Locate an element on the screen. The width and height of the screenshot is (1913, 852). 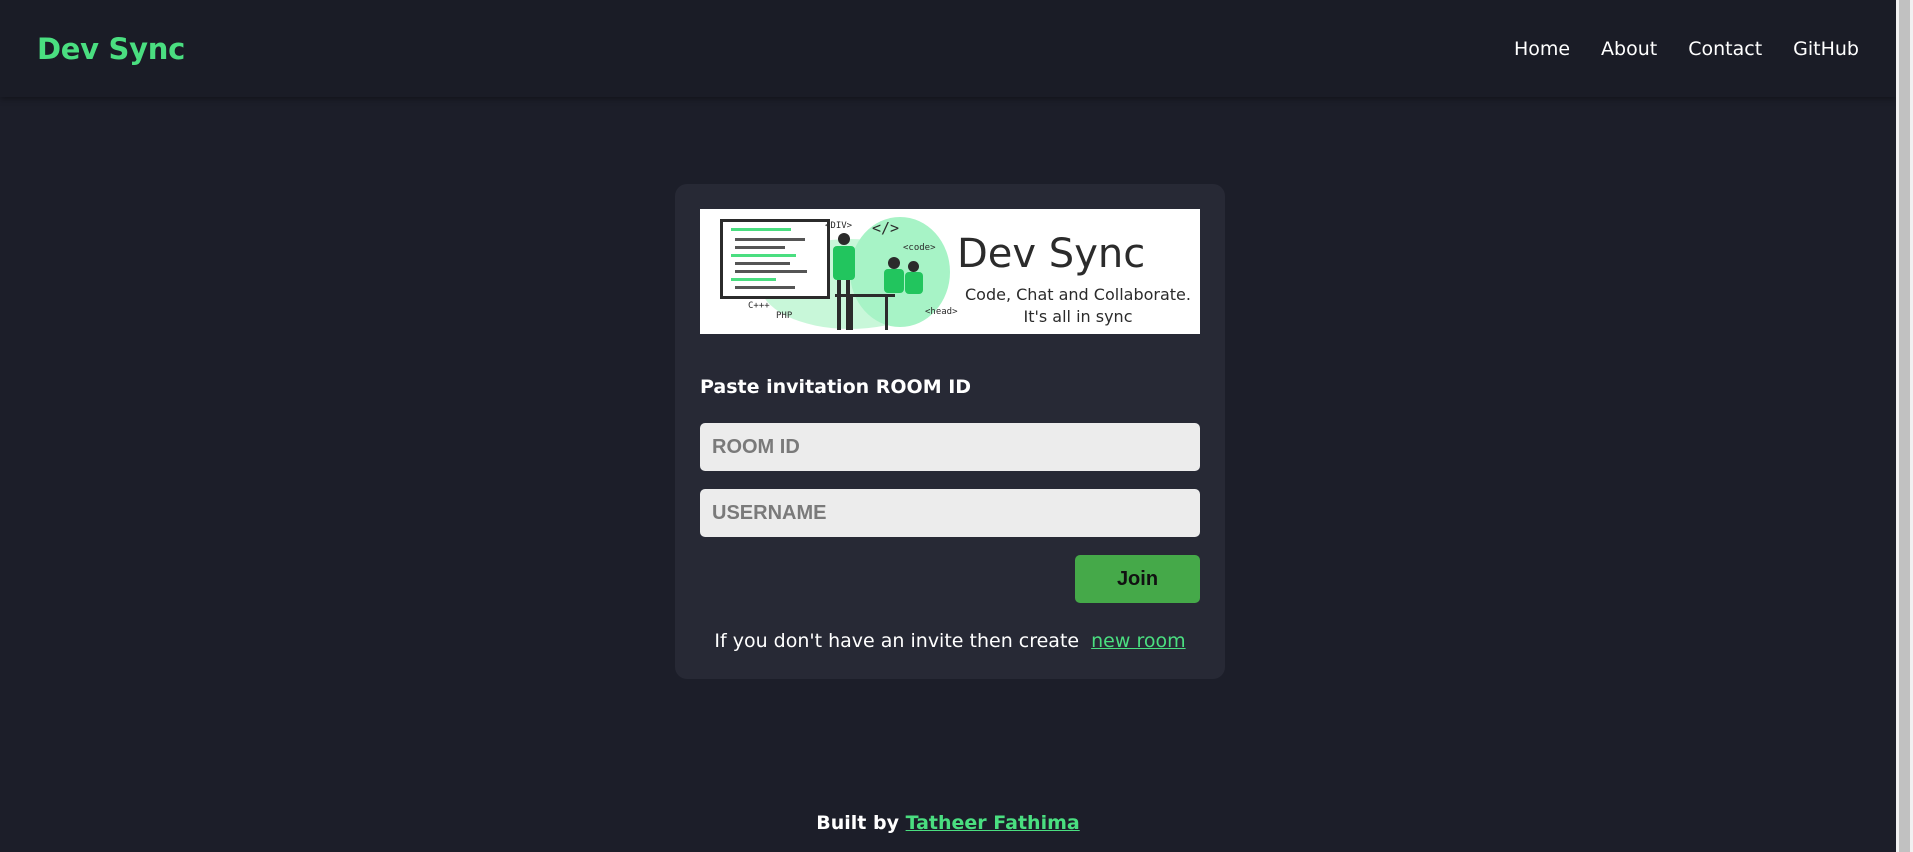
banner-tag: C+++ is located at coordinates (759, 306).